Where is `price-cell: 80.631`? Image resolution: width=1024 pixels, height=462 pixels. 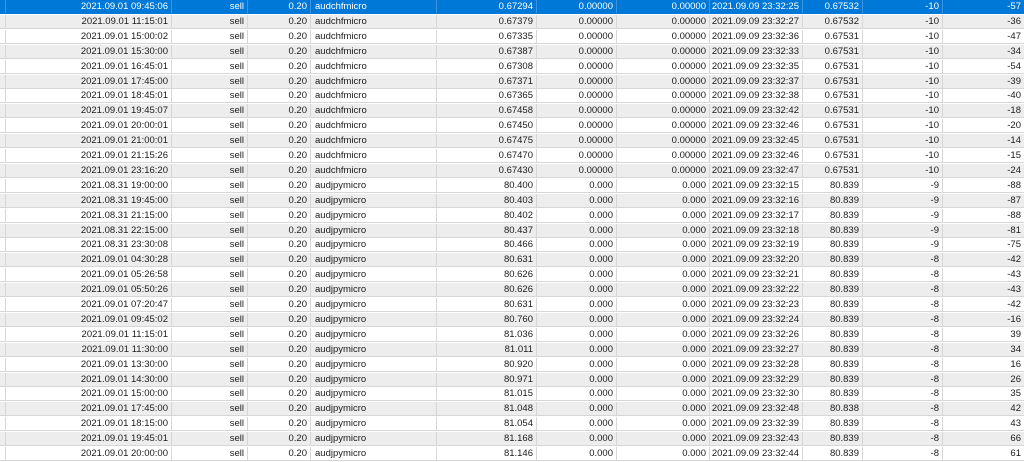 price-cell: 80.631 is located at coordinates (487, 304).